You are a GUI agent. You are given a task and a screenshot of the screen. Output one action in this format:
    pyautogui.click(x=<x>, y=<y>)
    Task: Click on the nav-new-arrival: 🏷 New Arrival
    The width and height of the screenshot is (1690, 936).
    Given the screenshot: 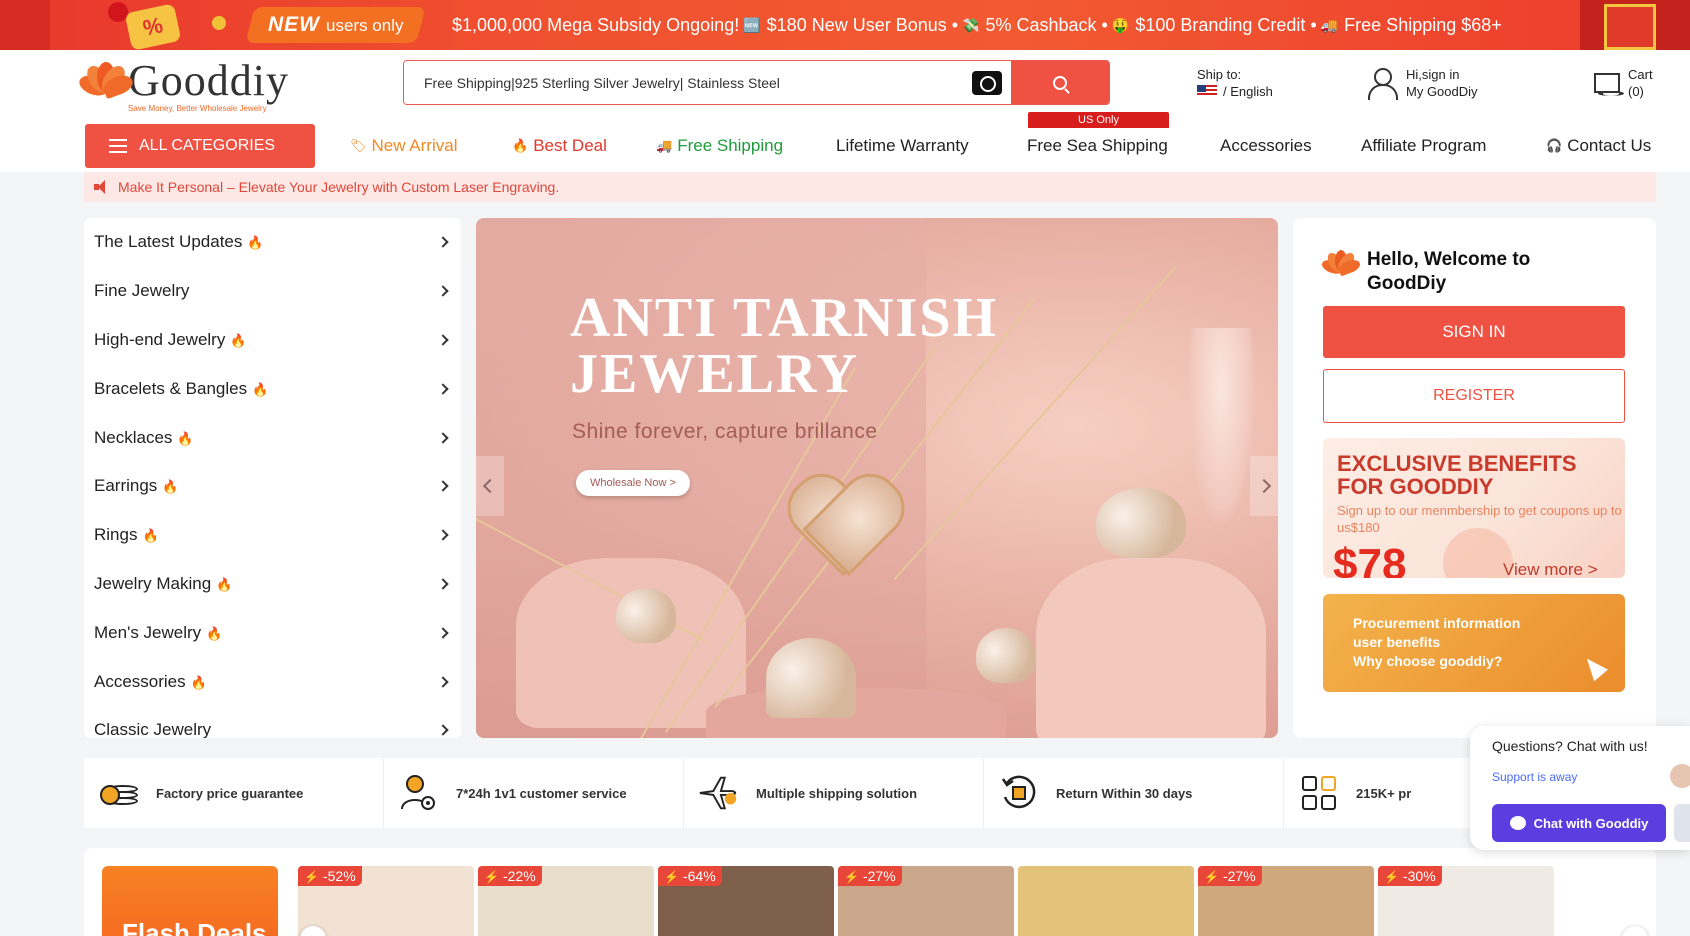 What is the action you would take?
    pyautogui.click(x=403, y=146)
    